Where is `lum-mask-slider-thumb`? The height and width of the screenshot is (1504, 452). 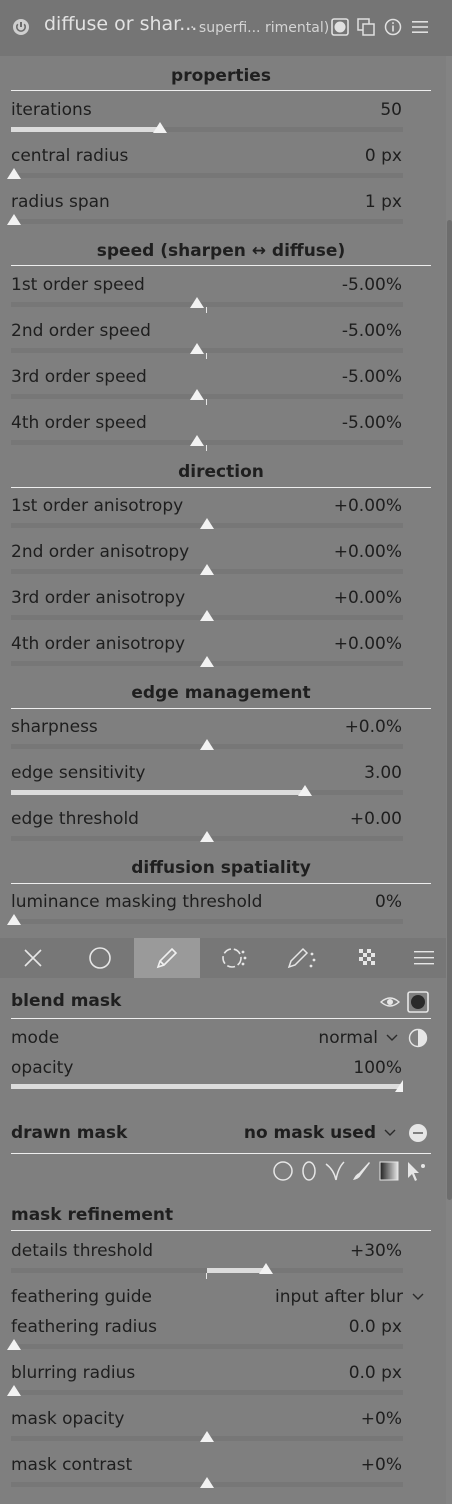
lum-mask-slider-thumb is located at coordinates (14, 919).